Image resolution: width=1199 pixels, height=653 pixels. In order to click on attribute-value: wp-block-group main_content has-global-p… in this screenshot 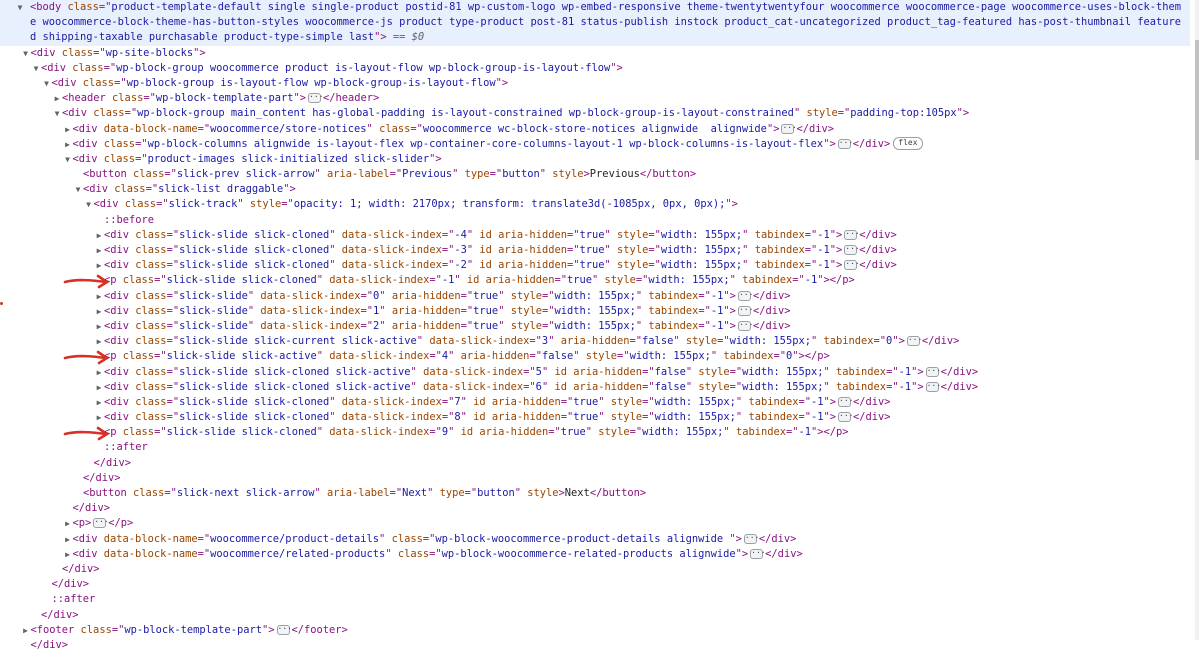, I will do `click(465, 113)`.